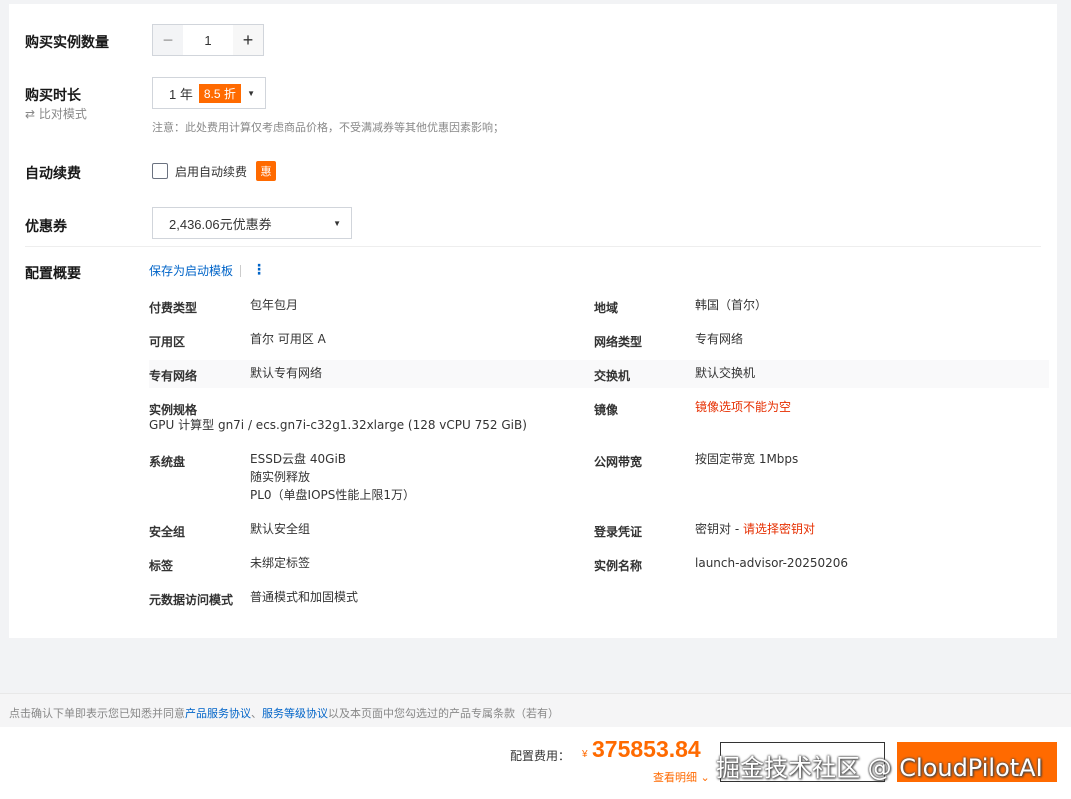 Image resolution: width=1071 pixels, height=799 pixels. I want to click on instance-name-value: launch-advisor-20250206, so click(772, 563).